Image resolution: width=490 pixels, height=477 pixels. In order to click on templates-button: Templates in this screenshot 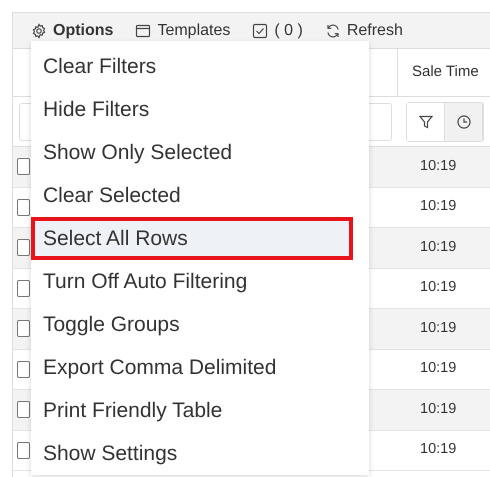, I will do `click(182, 30)`.